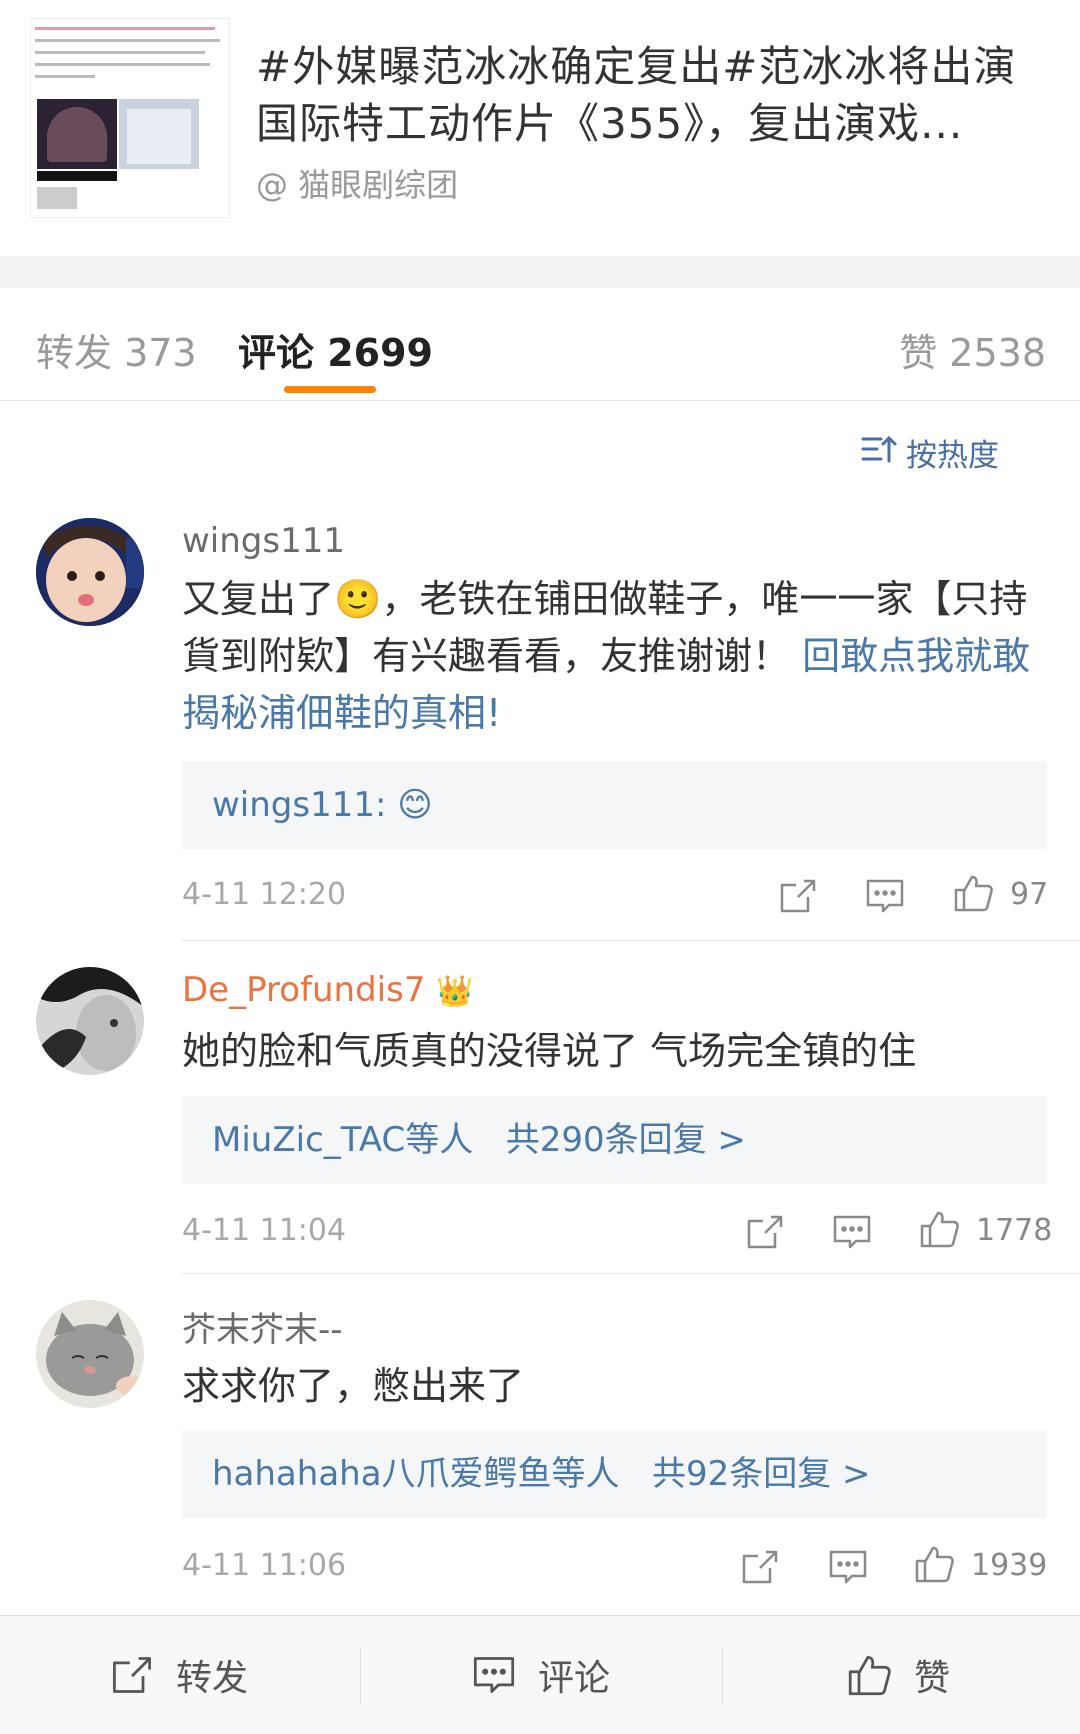 This screenshot has width=1080, height=1734. What do you see at coordinates (264, 894) in the screenshot?
I see `comment-time: 4-11 12:20` at bounding box center [264, 894].